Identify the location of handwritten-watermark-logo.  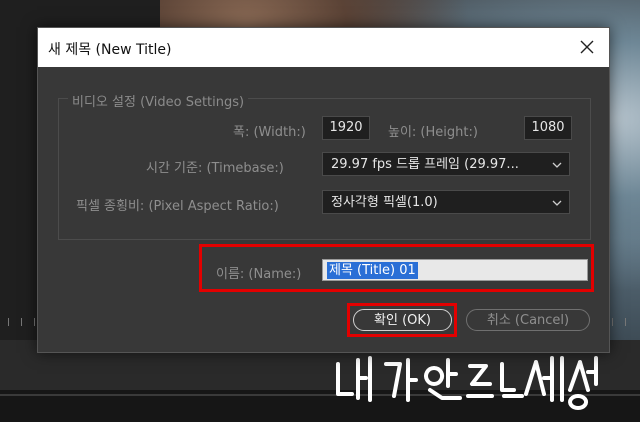
(467, 383).